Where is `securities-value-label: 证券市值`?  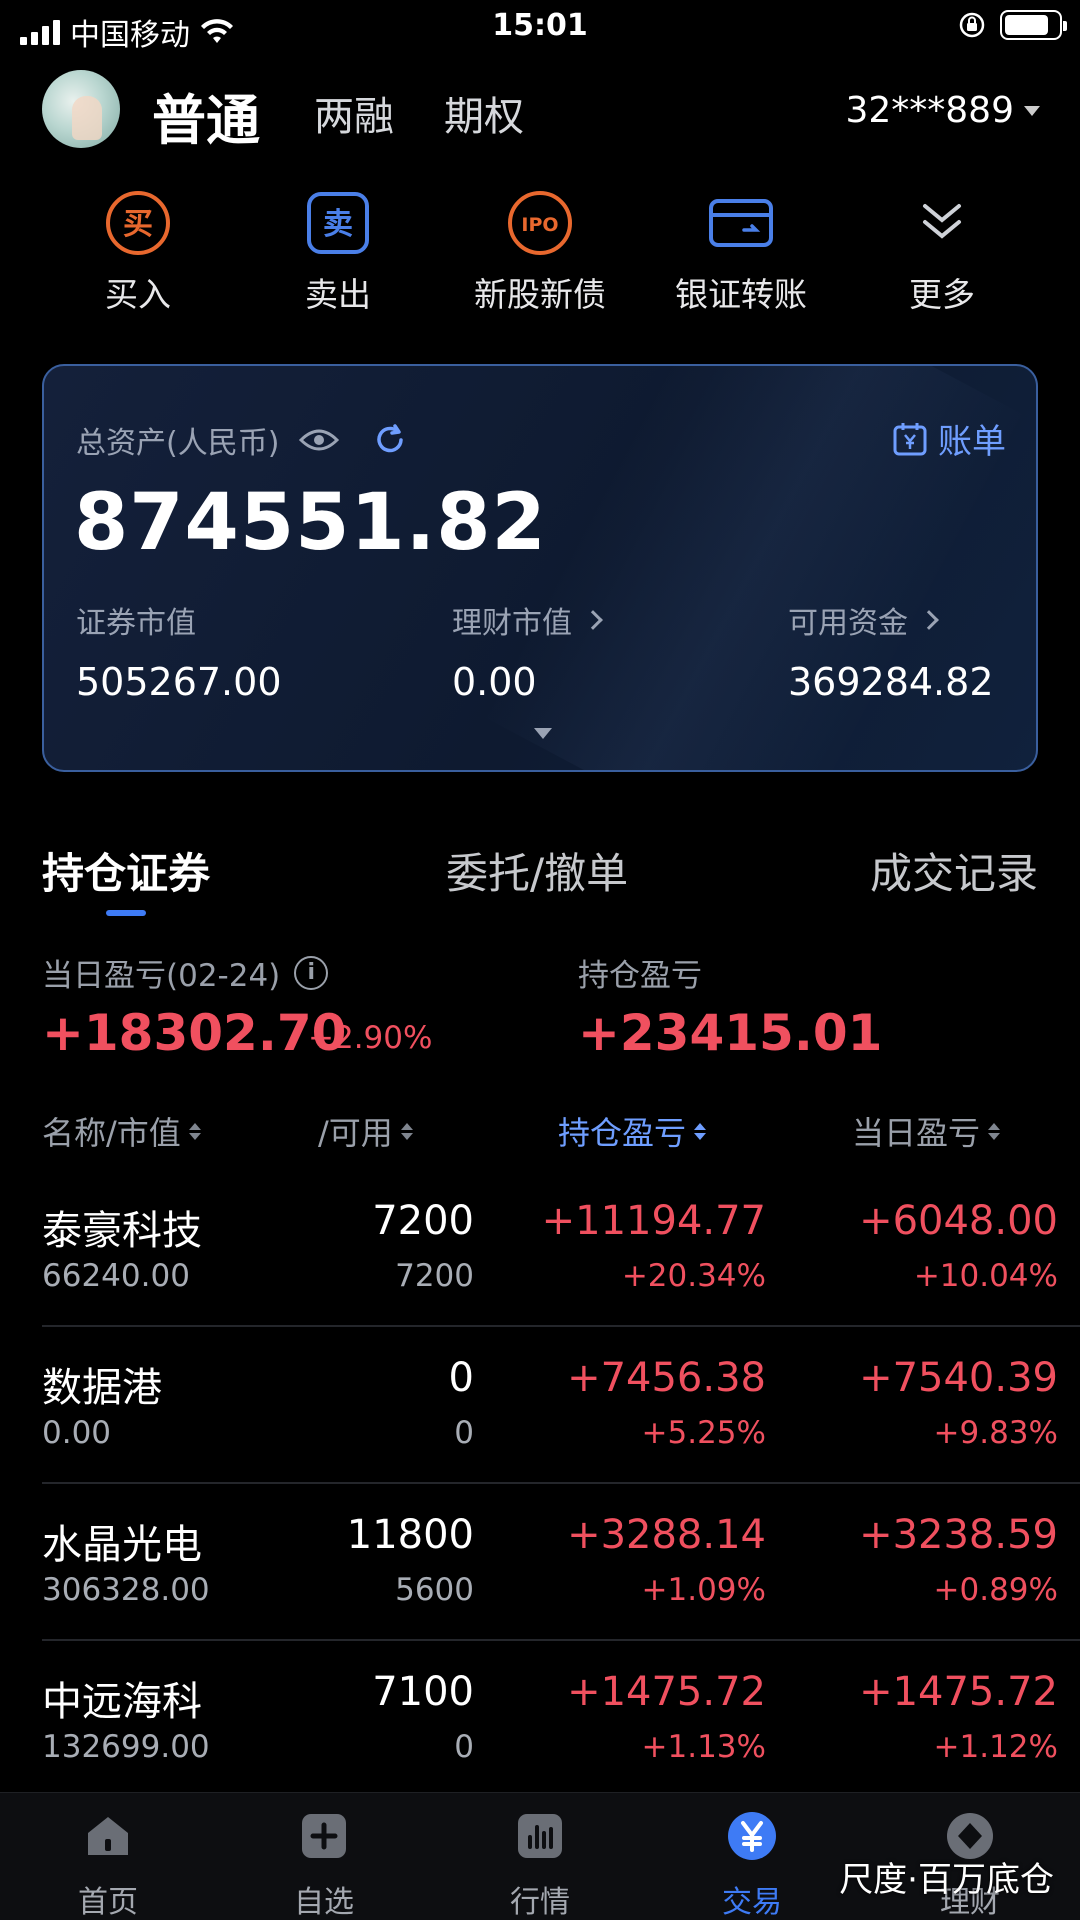
securities-value-label: 证券市值 is located at coordinates (136, 623).